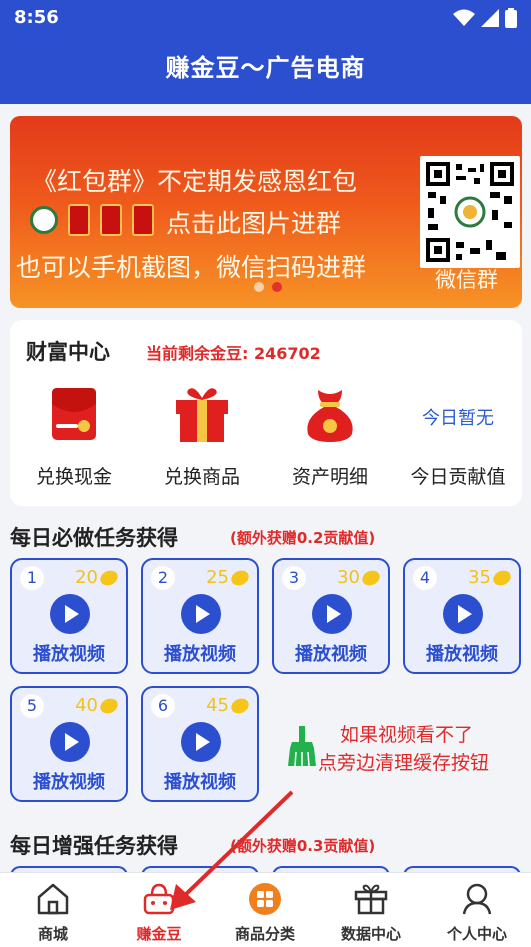 The height and width of the screenshot is (947, 531). I want to click on carousel-indicator, so click(268, 287).